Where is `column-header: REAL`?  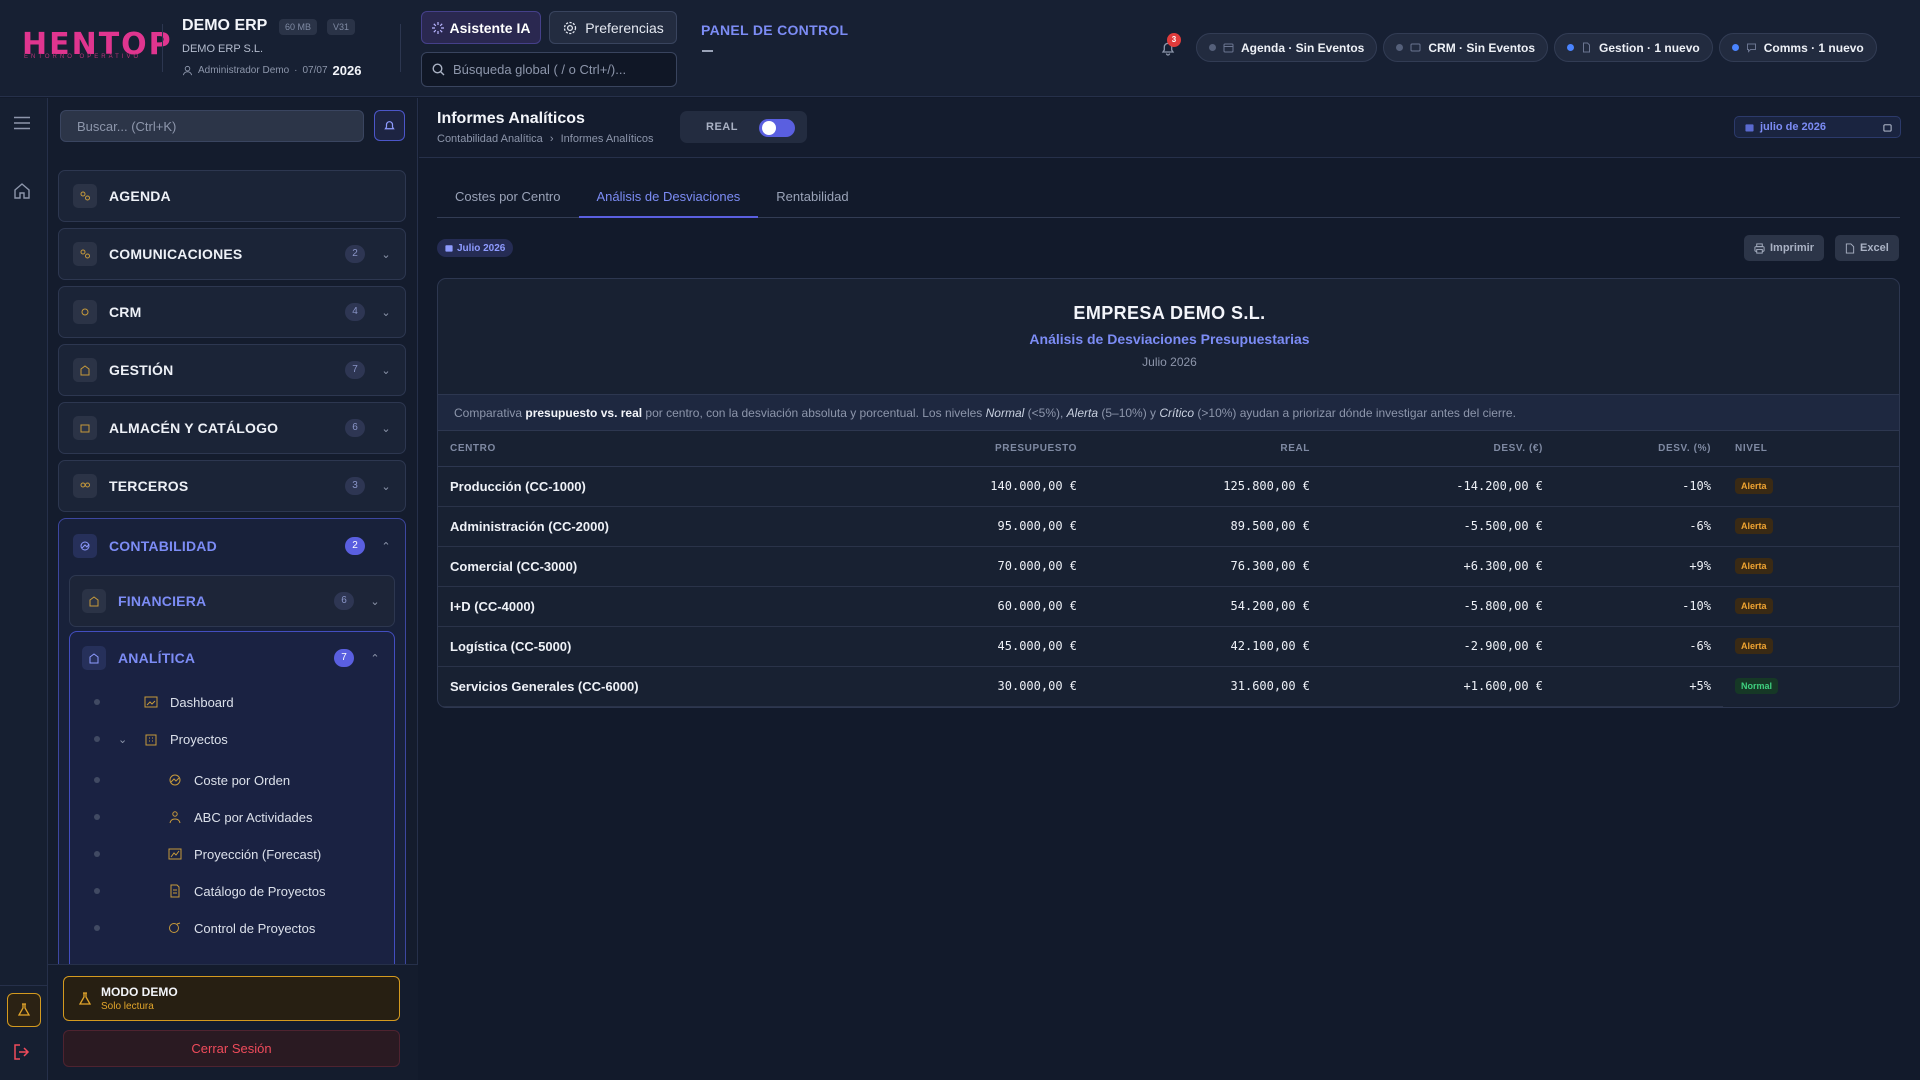 column-header: REAL is located at coordinates (1205, 449).